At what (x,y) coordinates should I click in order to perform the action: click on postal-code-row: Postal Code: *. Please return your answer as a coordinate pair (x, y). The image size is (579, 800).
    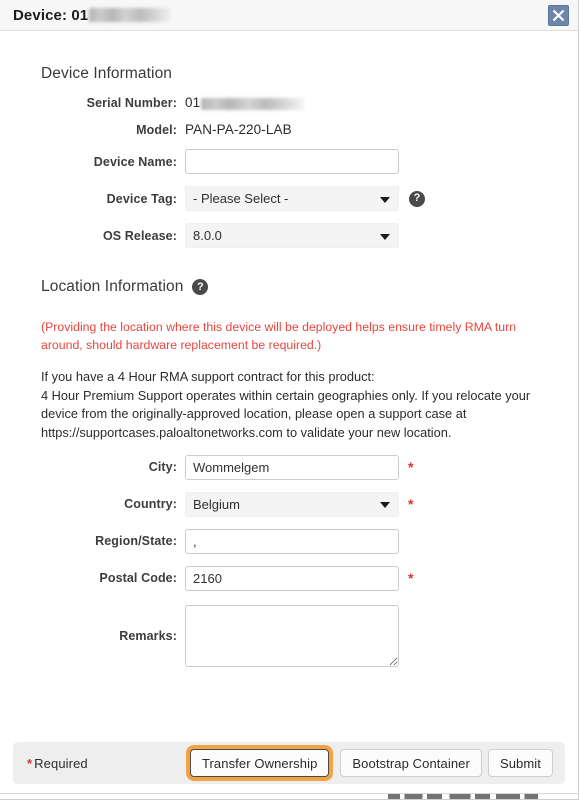
    Looking at the image, I should click on (289, 578).